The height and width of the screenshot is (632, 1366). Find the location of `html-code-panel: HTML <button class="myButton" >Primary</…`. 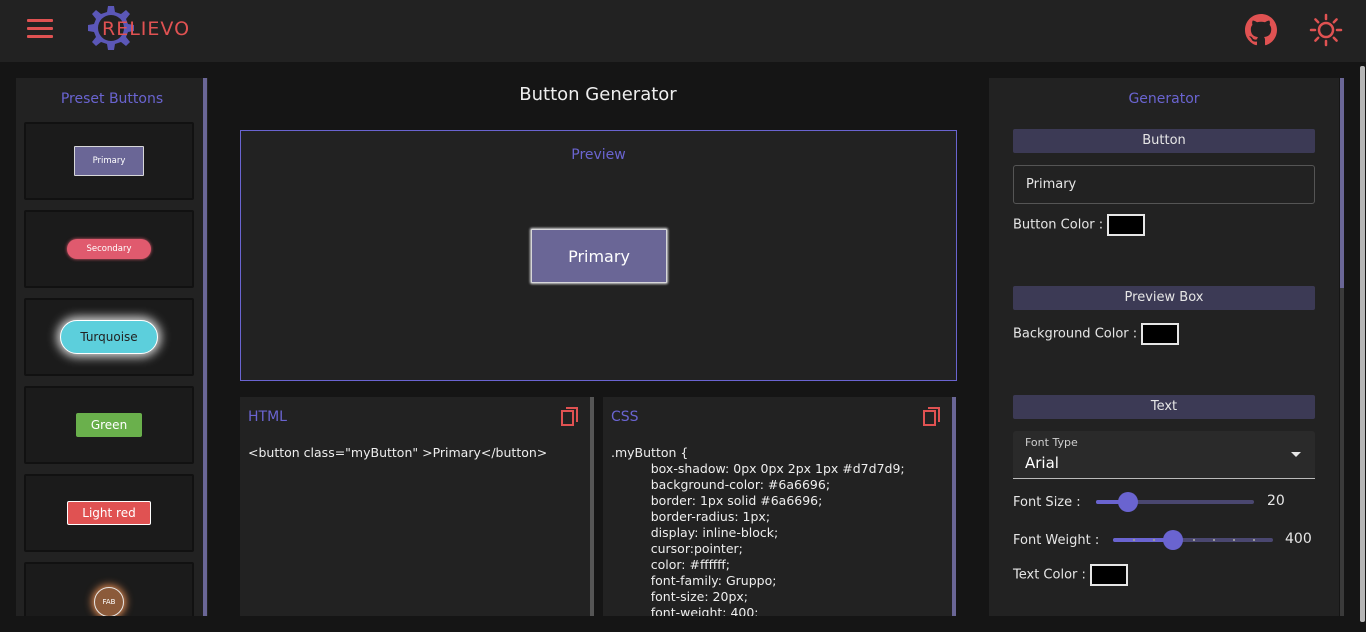

html-code-panel: HTML <button class="myButton" >Primary</… is located at coordinates (415, 506).